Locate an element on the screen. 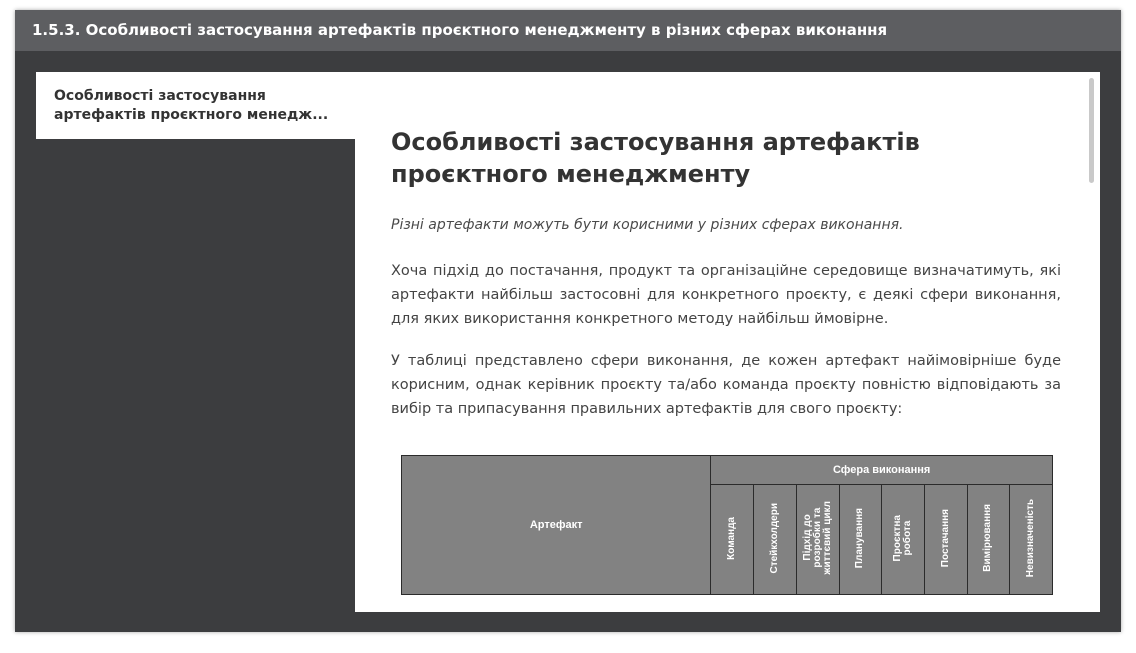 The height and width of the screenshot is (653, 1136). heading-line1: Особливості застосування артефактів is located at coordinates (655, 142).